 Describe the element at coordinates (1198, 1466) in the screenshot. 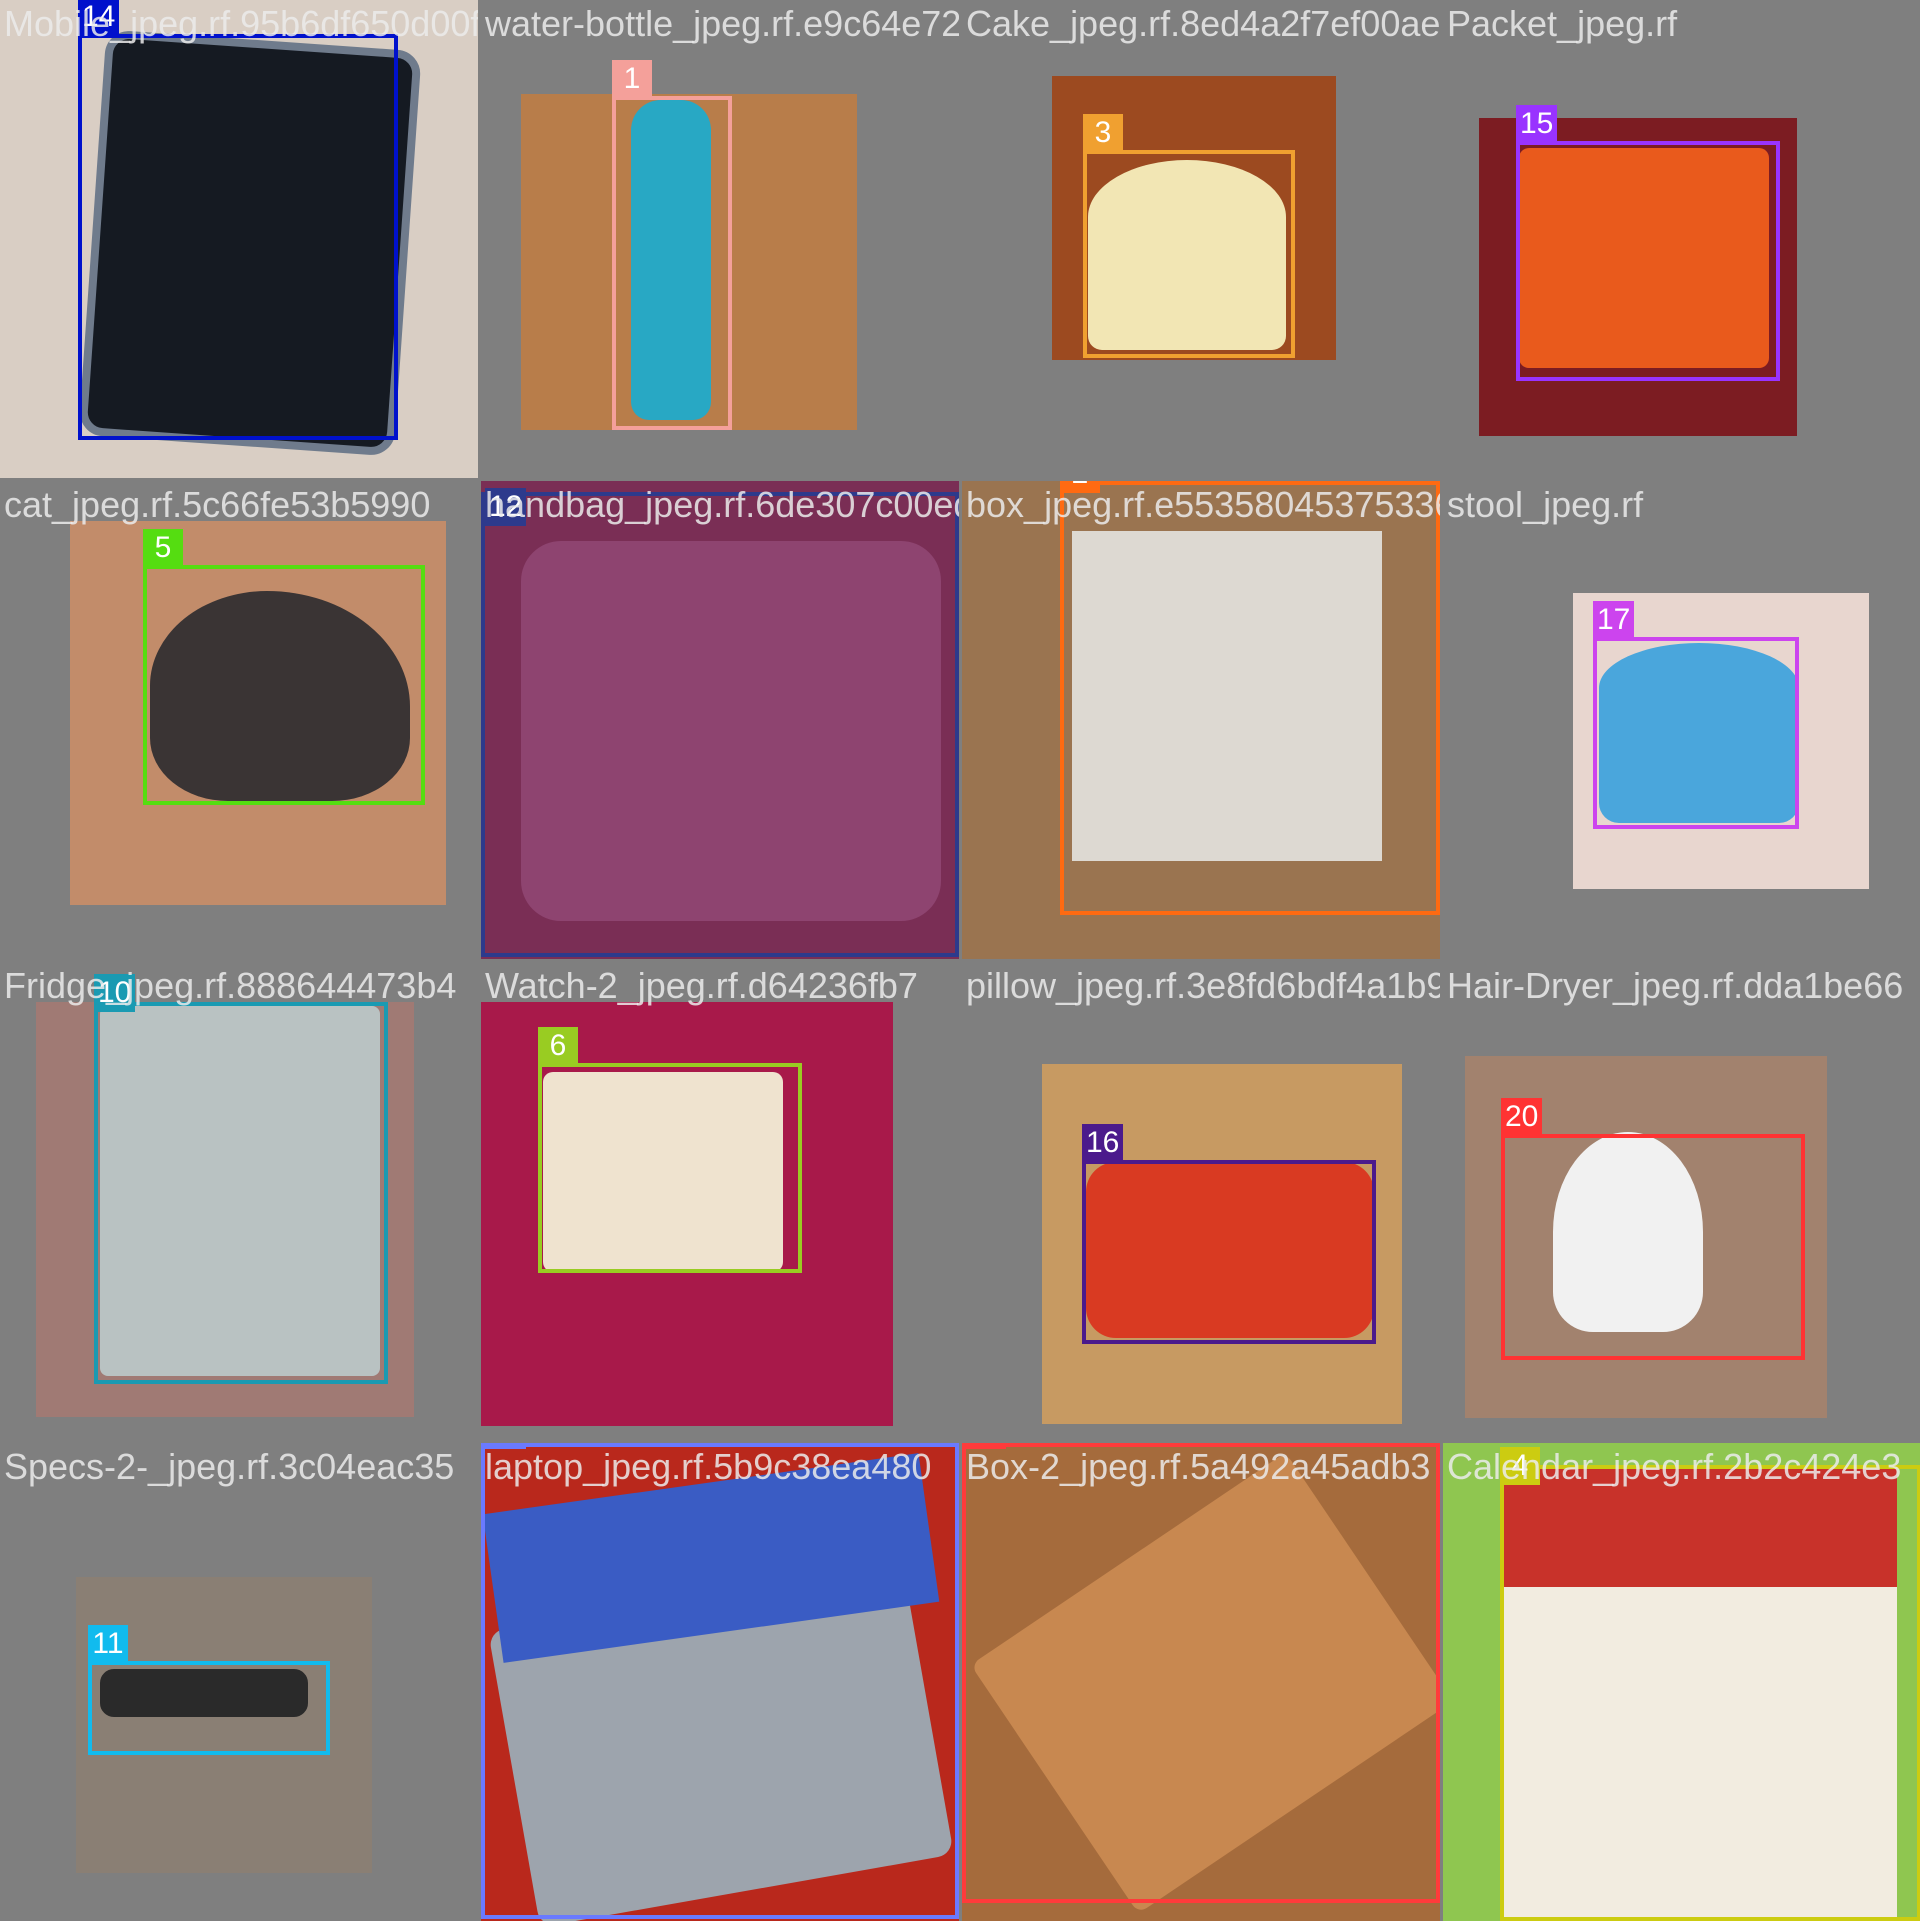

I see `tile-filename: Box-2_jpeg.rf.5a492a45adb3` at that location.